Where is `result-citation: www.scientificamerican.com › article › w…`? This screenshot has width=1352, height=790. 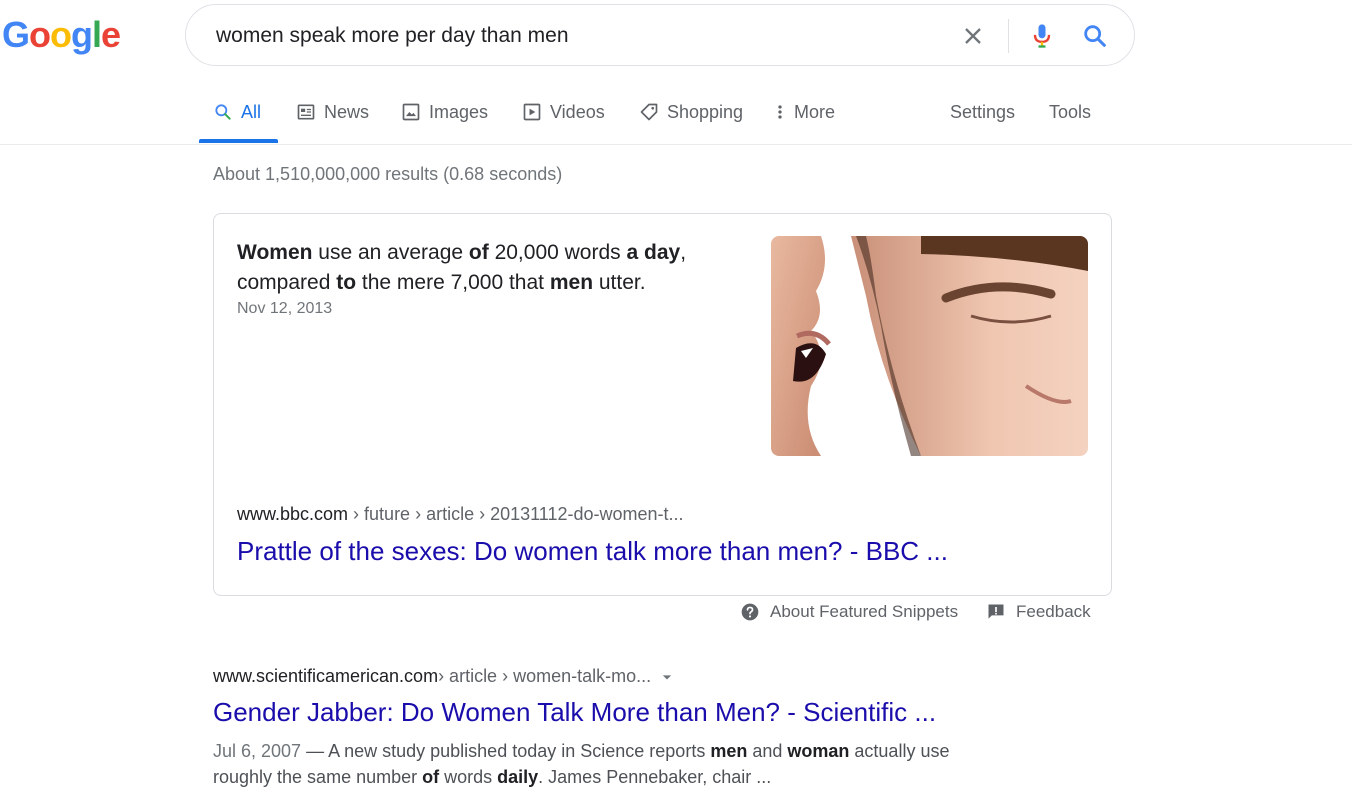
result-citation: www.scientificamerican.com › article › w… is located at coordinates (445, 676).